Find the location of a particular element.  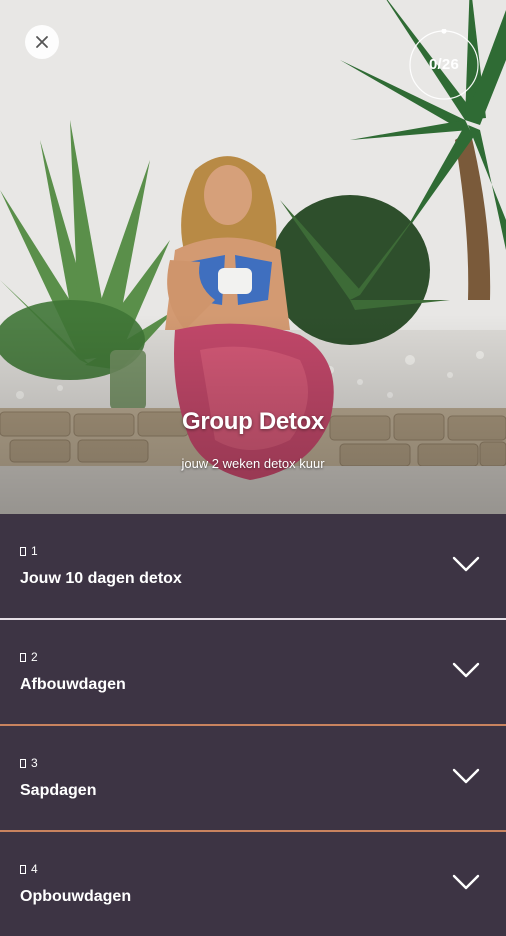

section-title: Opbouwdagen is located at coordinates (76, 896).